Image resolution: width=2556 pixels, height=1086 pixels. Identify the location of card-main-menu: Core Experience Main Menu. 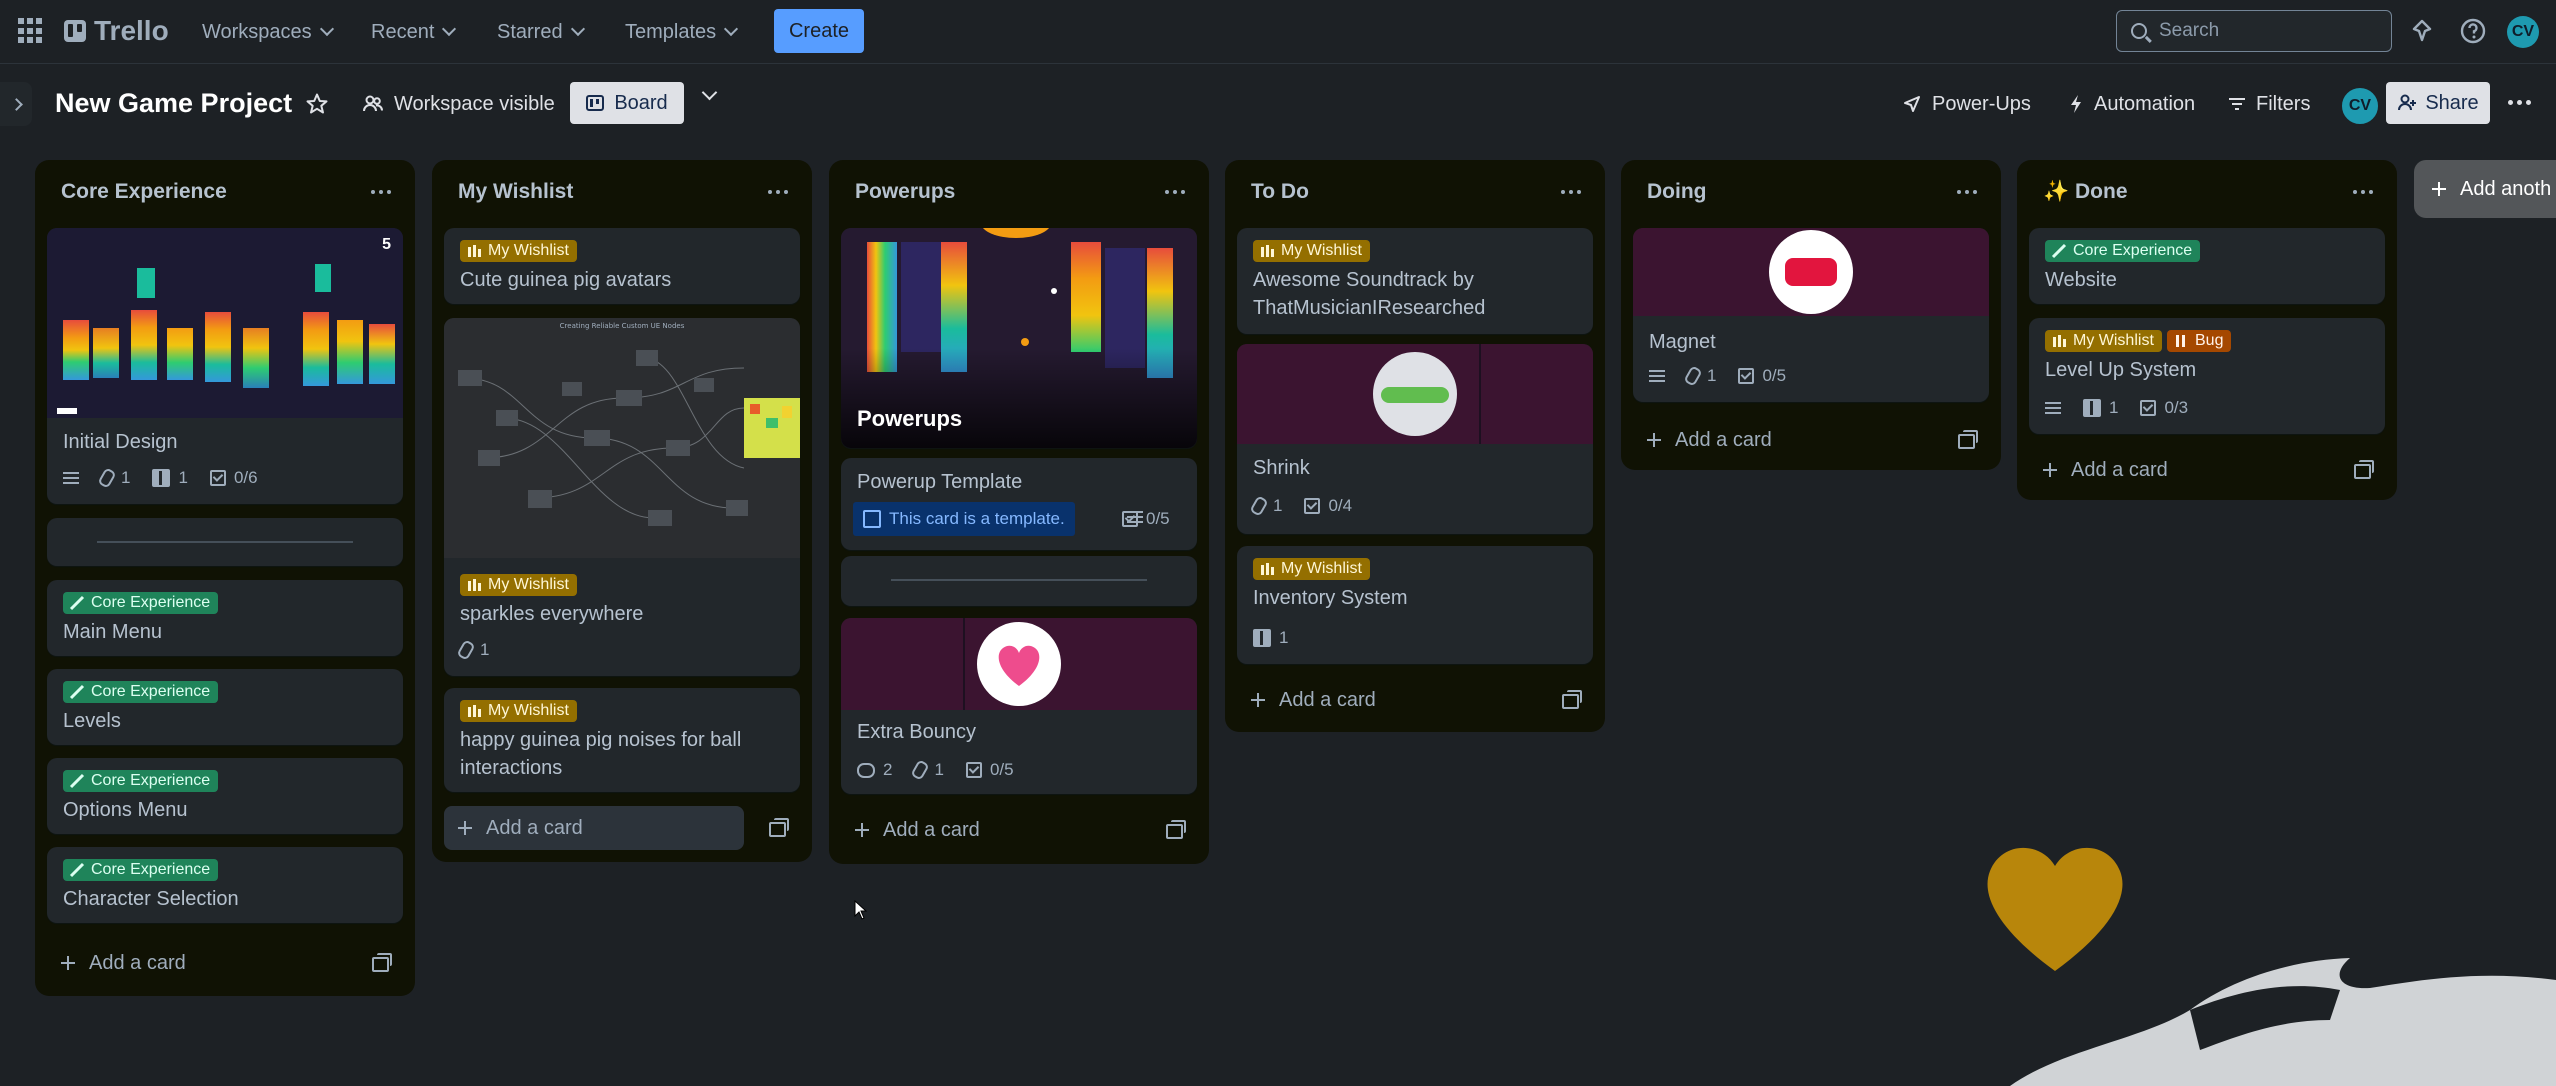
(225, 618).